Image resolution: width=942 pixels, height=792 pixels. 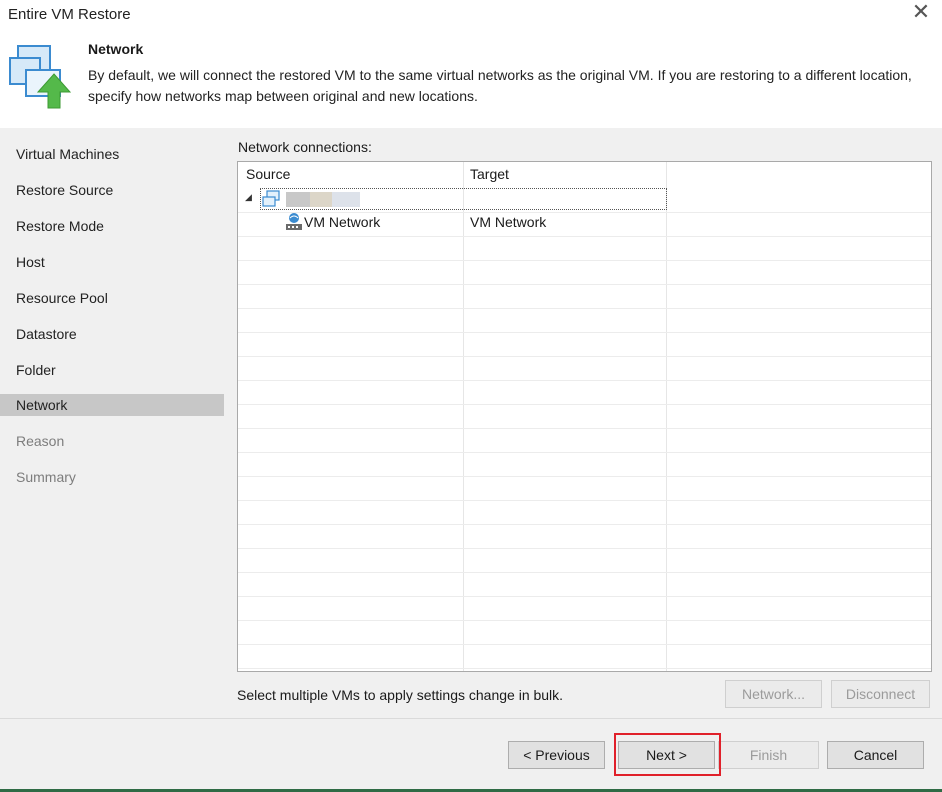 What do you see at coordinates (556, 755) in the screenshot?
I see `previous-button: < Previous` at bounding box center [556, 755].